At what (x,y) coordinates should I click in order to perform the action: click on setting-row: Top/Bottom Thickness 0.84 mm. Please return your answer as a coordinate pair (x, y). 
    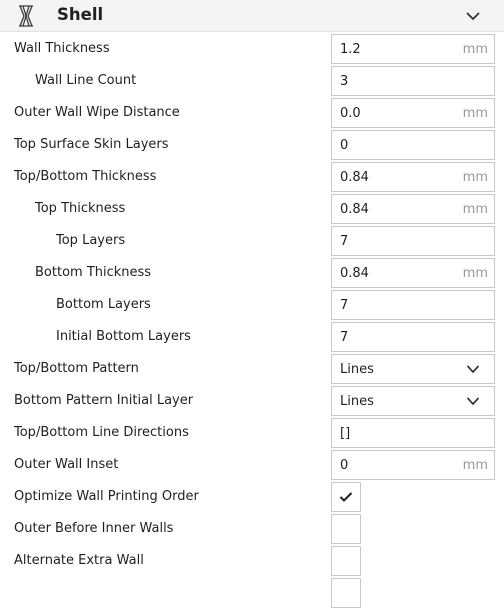
    Looking at the image, I should click on (252, 177).